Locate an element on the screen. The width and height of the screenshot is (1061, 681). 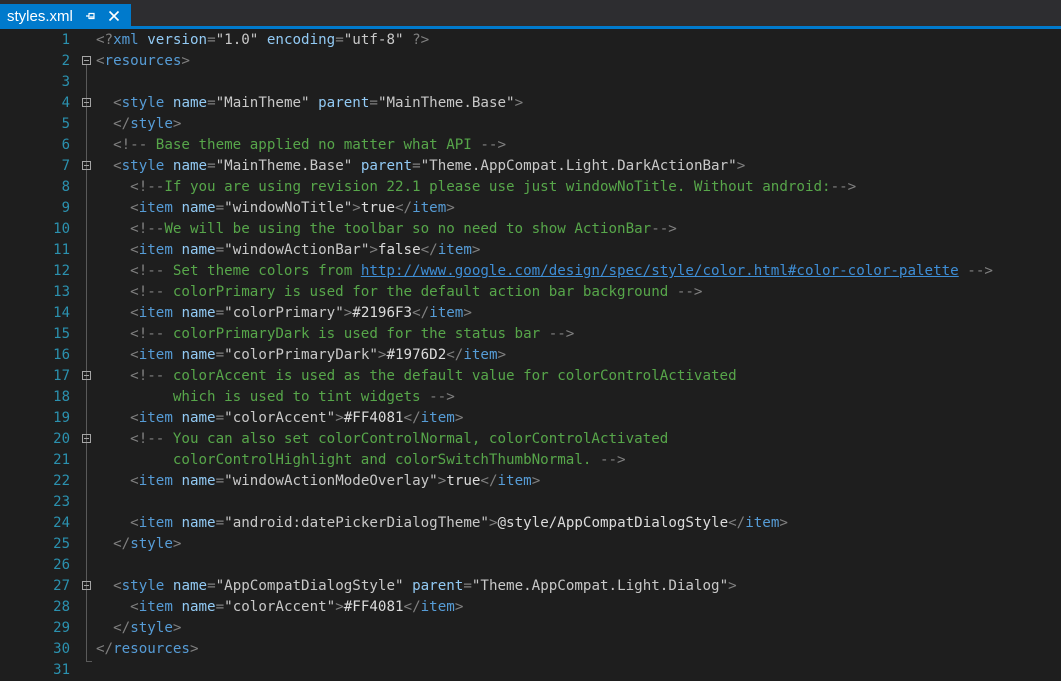
line-number: 15 is located at coordinates (61, 334).